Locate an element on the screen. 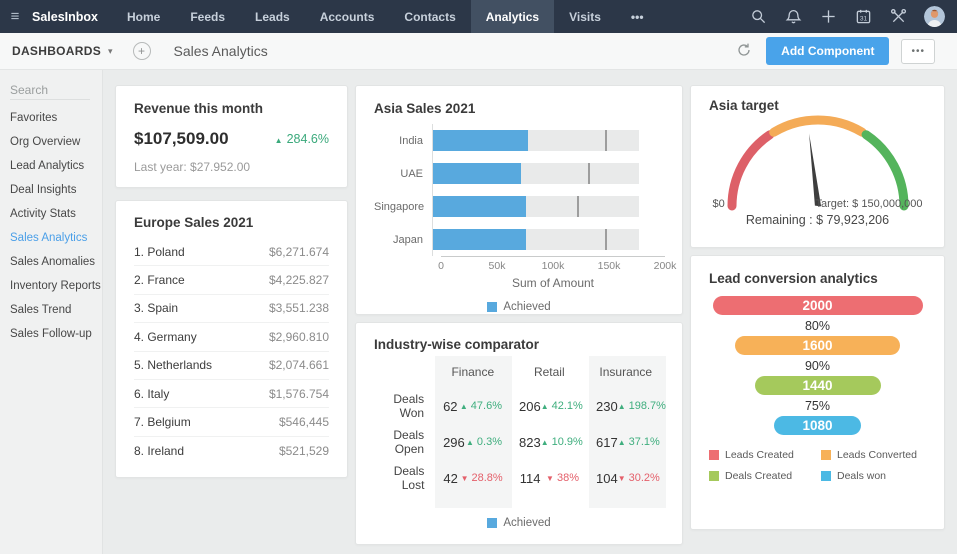 This screenshot has height=554, width=957. refresh-icon is located at coordinates (745, 51).